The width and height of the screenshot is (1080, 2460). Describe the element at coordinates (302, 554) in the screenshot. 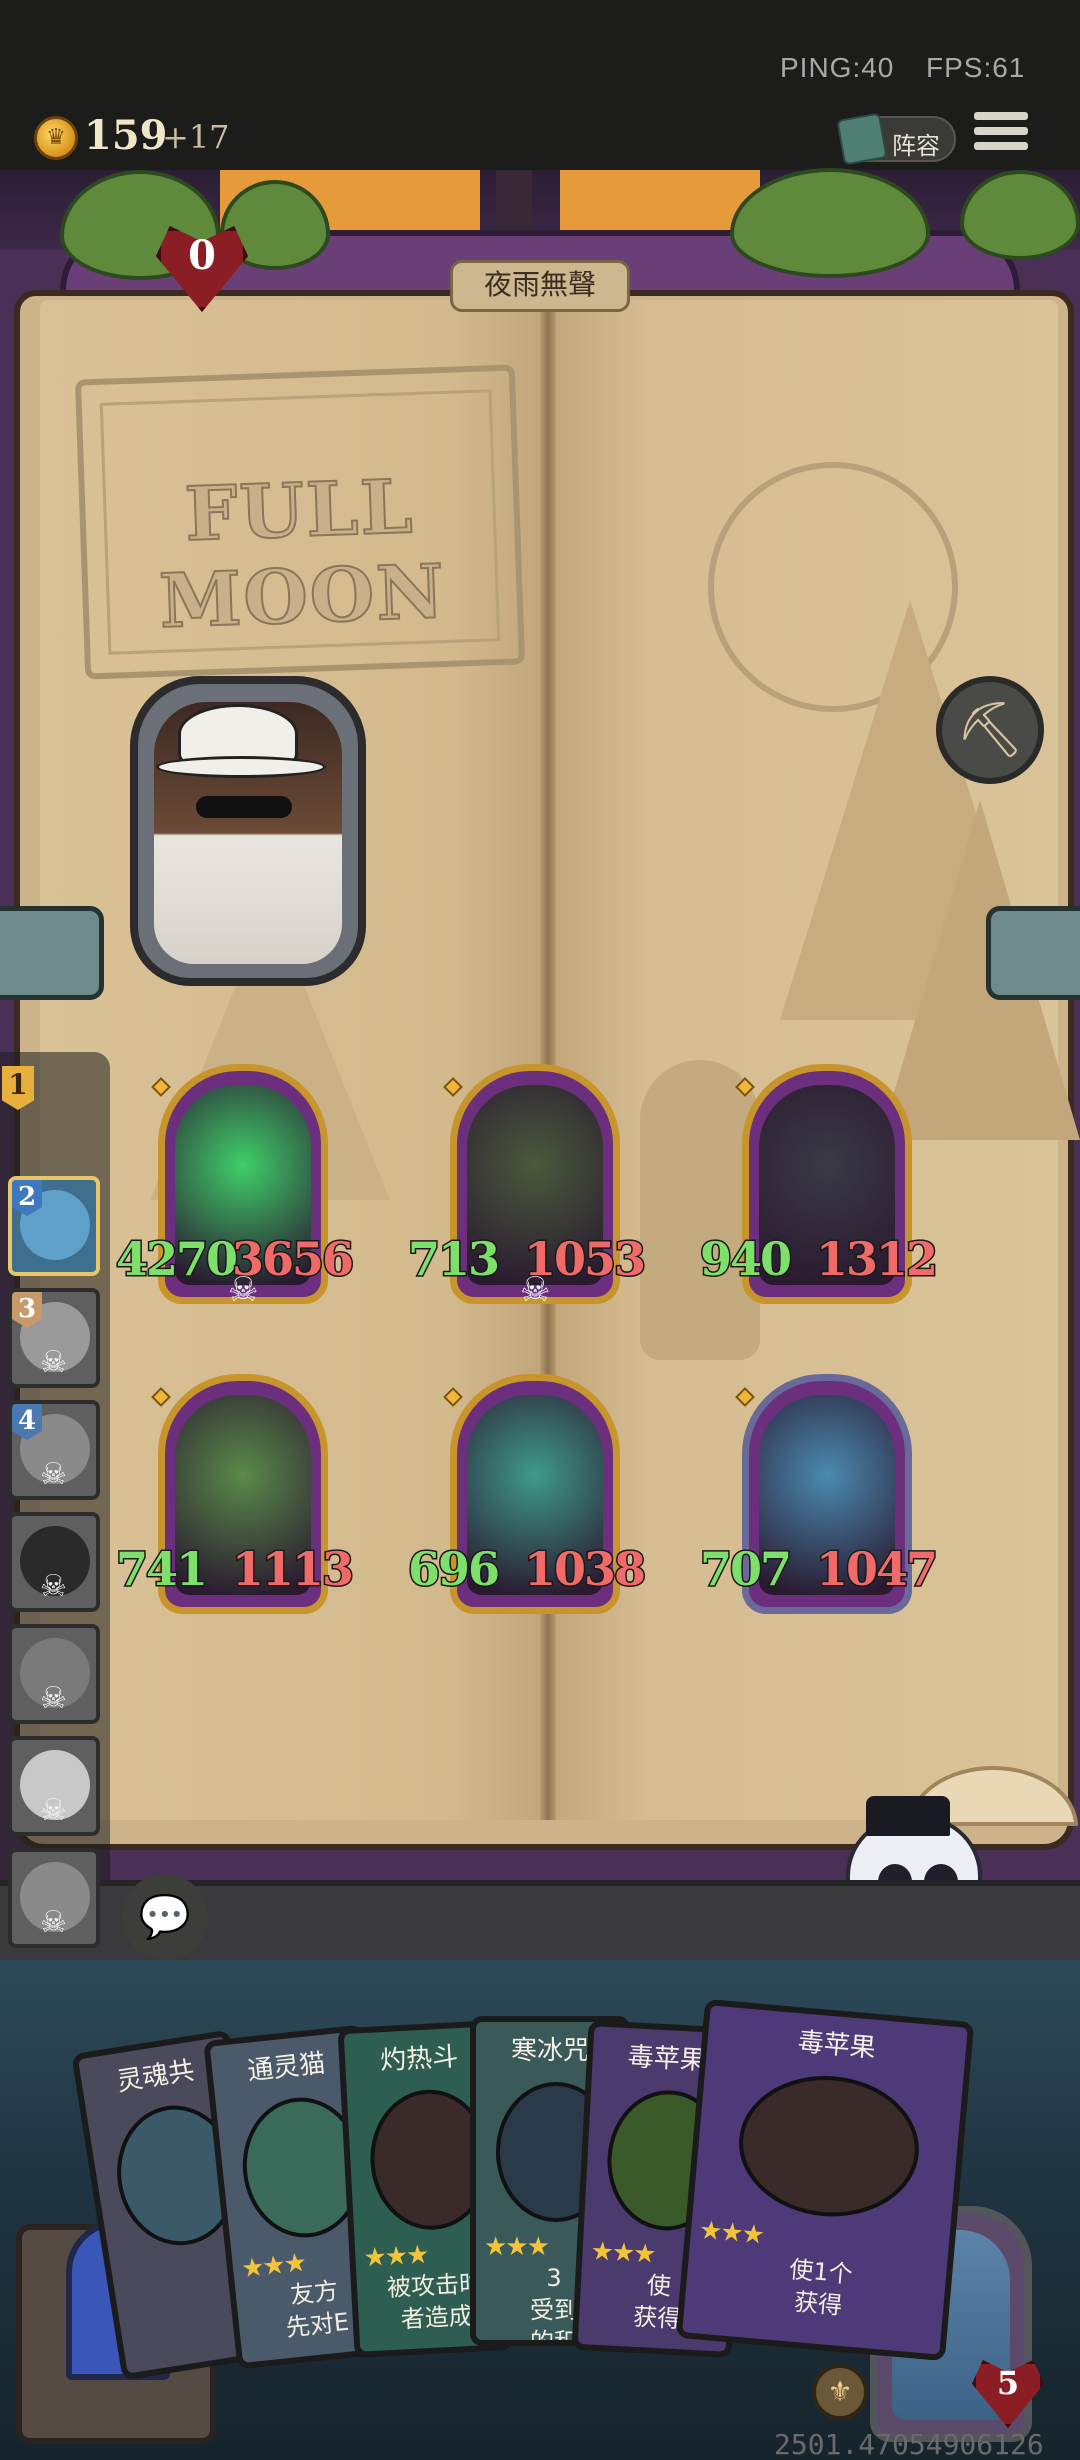

I see `level-sign-text: FULL MOON` at that location.